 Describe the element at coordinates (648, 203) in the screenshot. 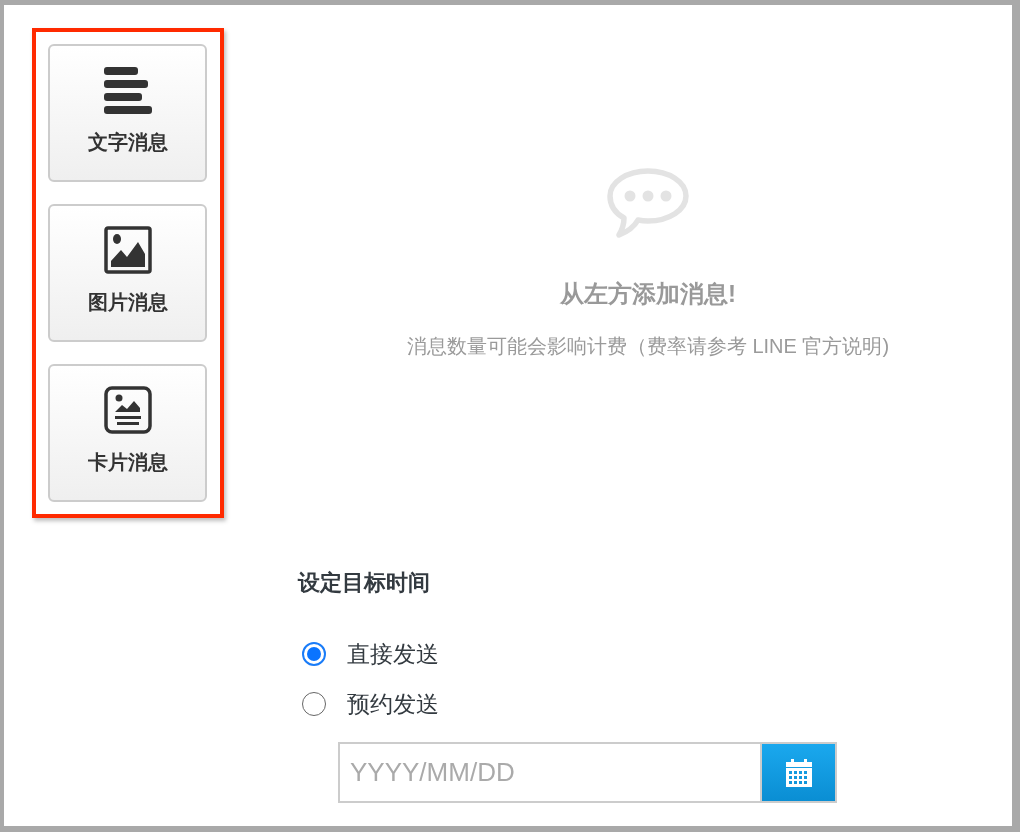

I see `chat-bubble-icon` at that location.